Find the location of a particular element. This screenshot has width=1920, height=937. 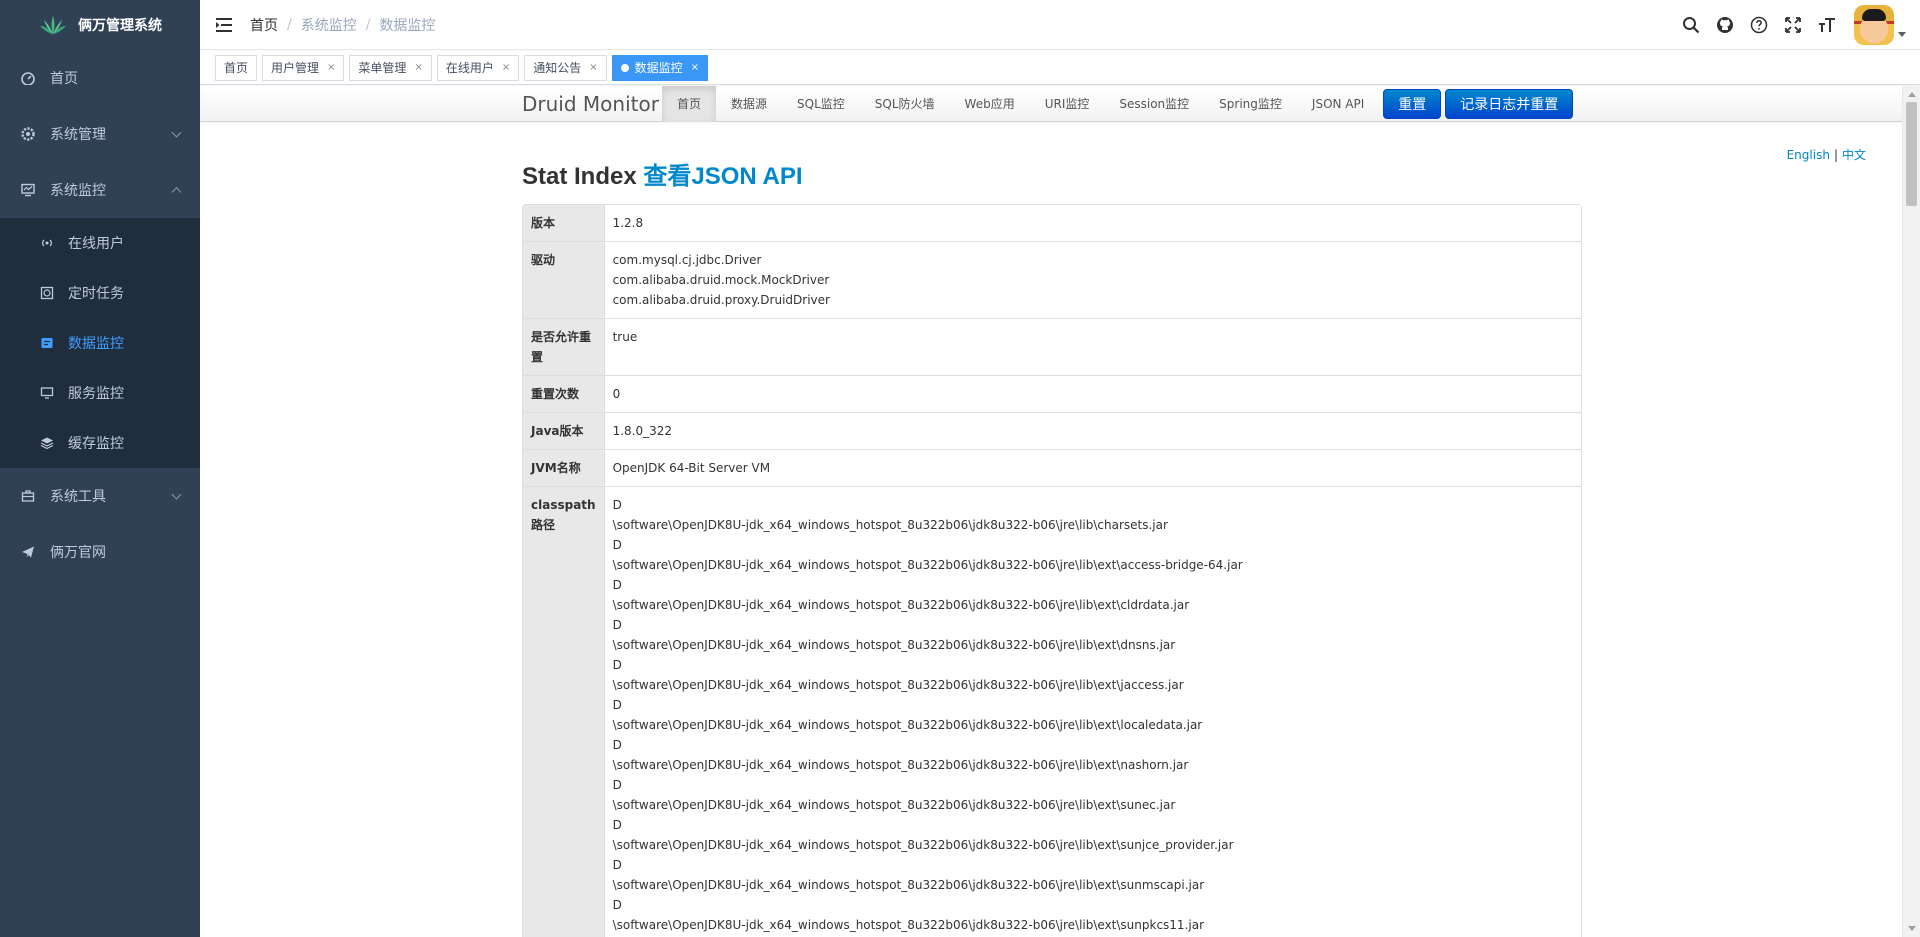

gear-icon is located at coordinates (28, 134).